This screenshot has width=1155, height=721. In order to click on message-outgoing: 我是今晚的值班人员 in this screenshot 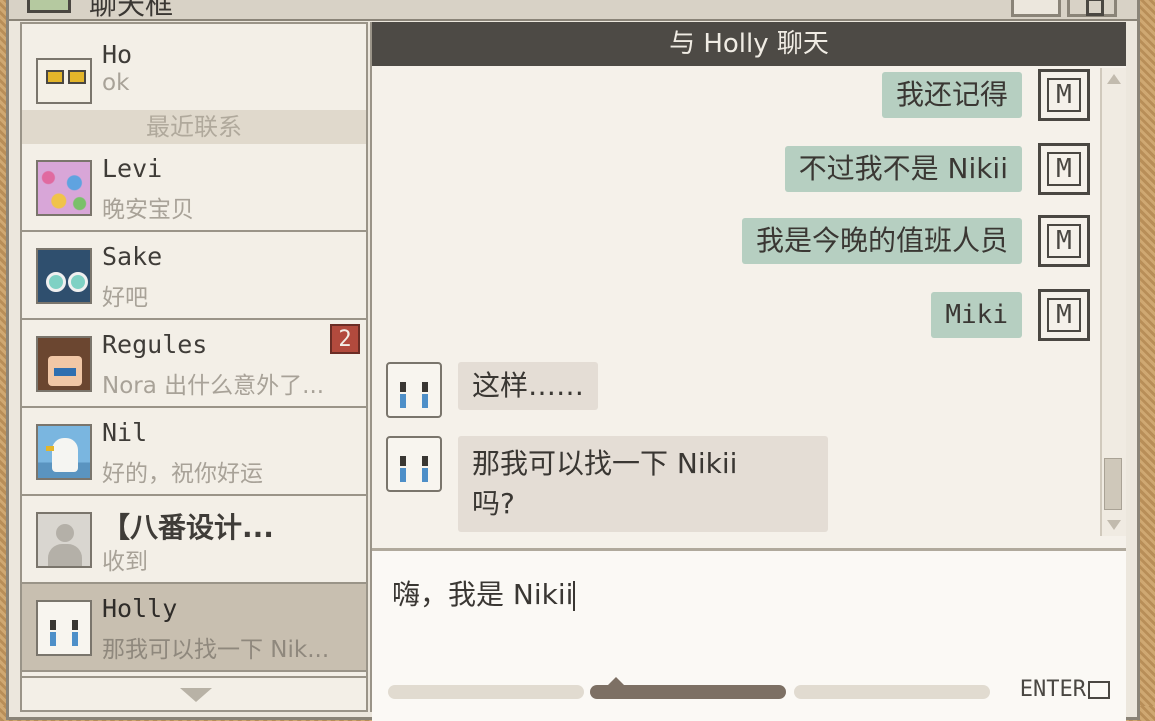, I will do `click(918, 241)`.